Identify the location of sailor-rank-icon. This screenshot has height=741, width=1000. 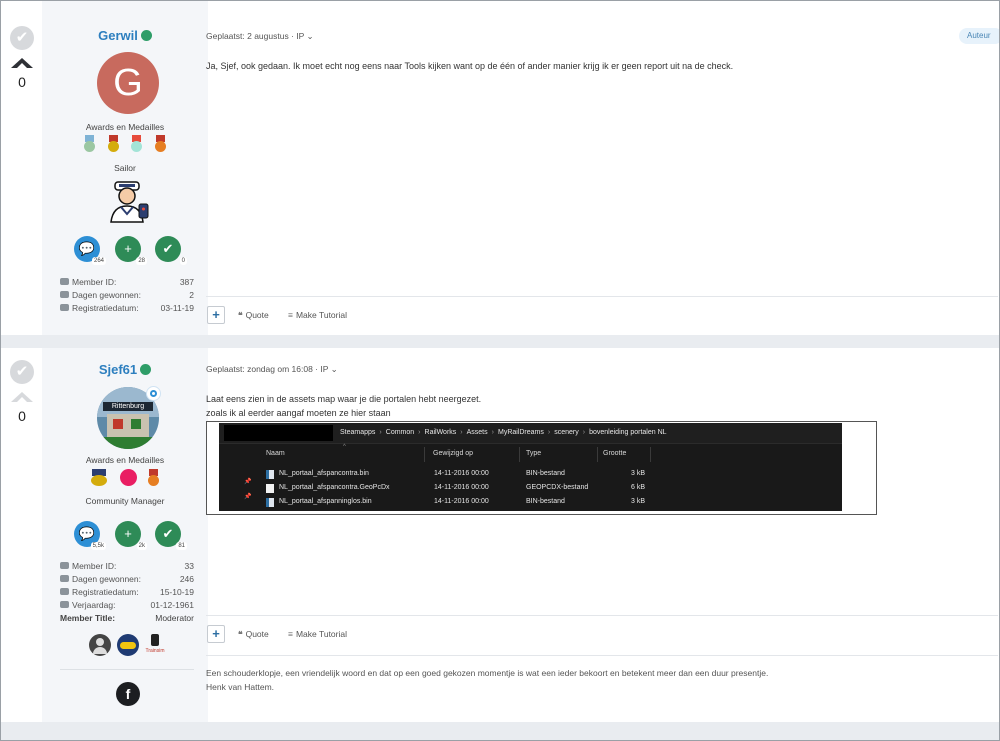
(129, 202).